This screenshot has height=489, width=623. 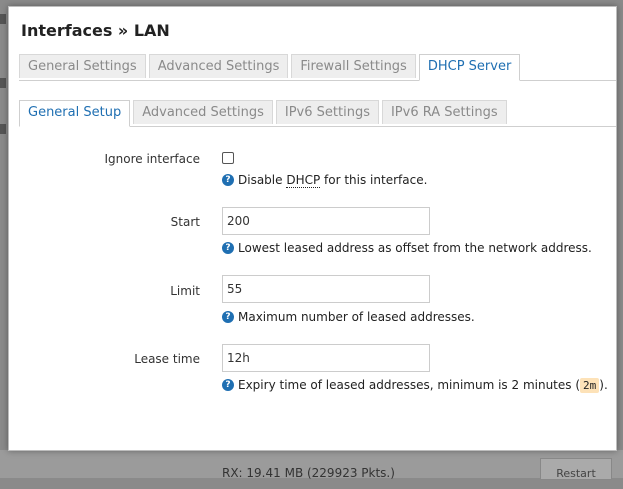 What do you see at coordinates (75, 113) in the screenshot?
I see `subtab-general-setup: General Setup` at bounding box center [75, 113].